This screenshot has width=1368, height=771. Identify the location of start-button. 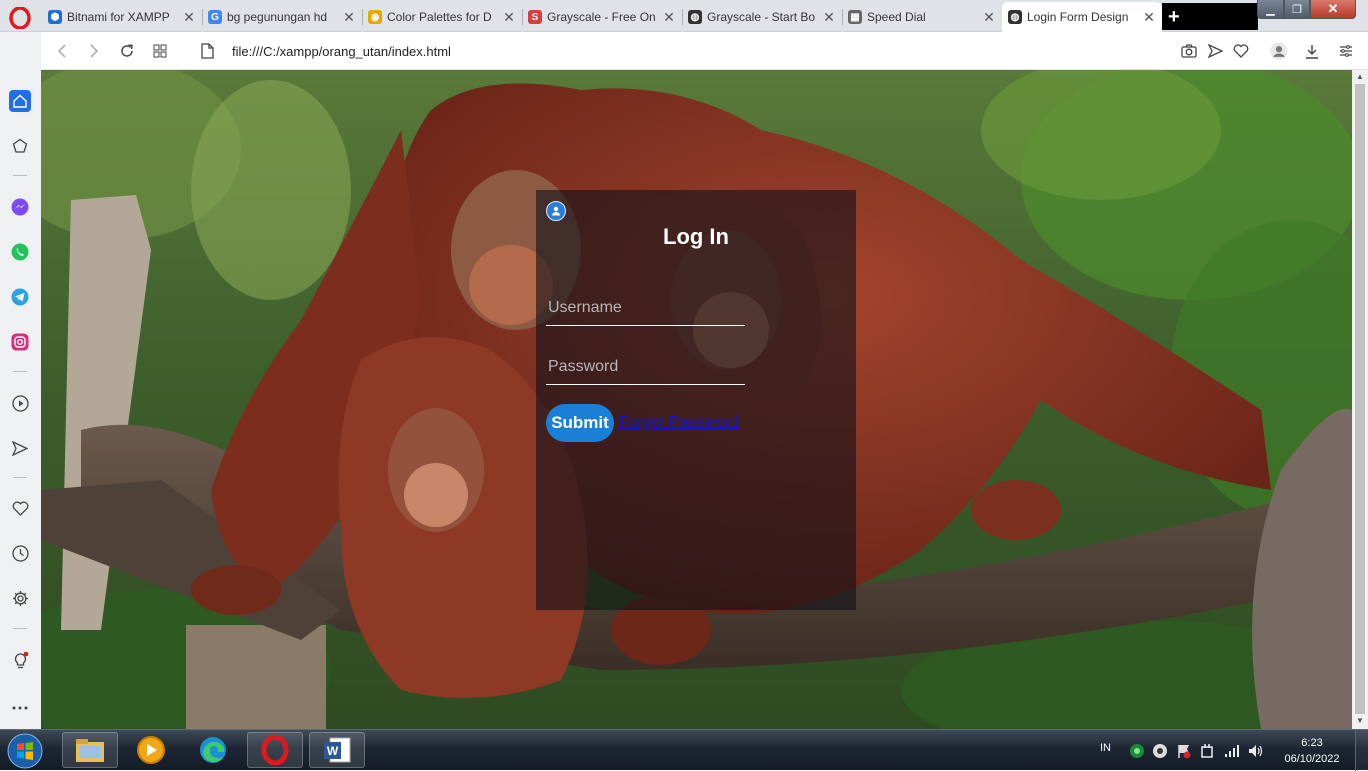
(25, 750).